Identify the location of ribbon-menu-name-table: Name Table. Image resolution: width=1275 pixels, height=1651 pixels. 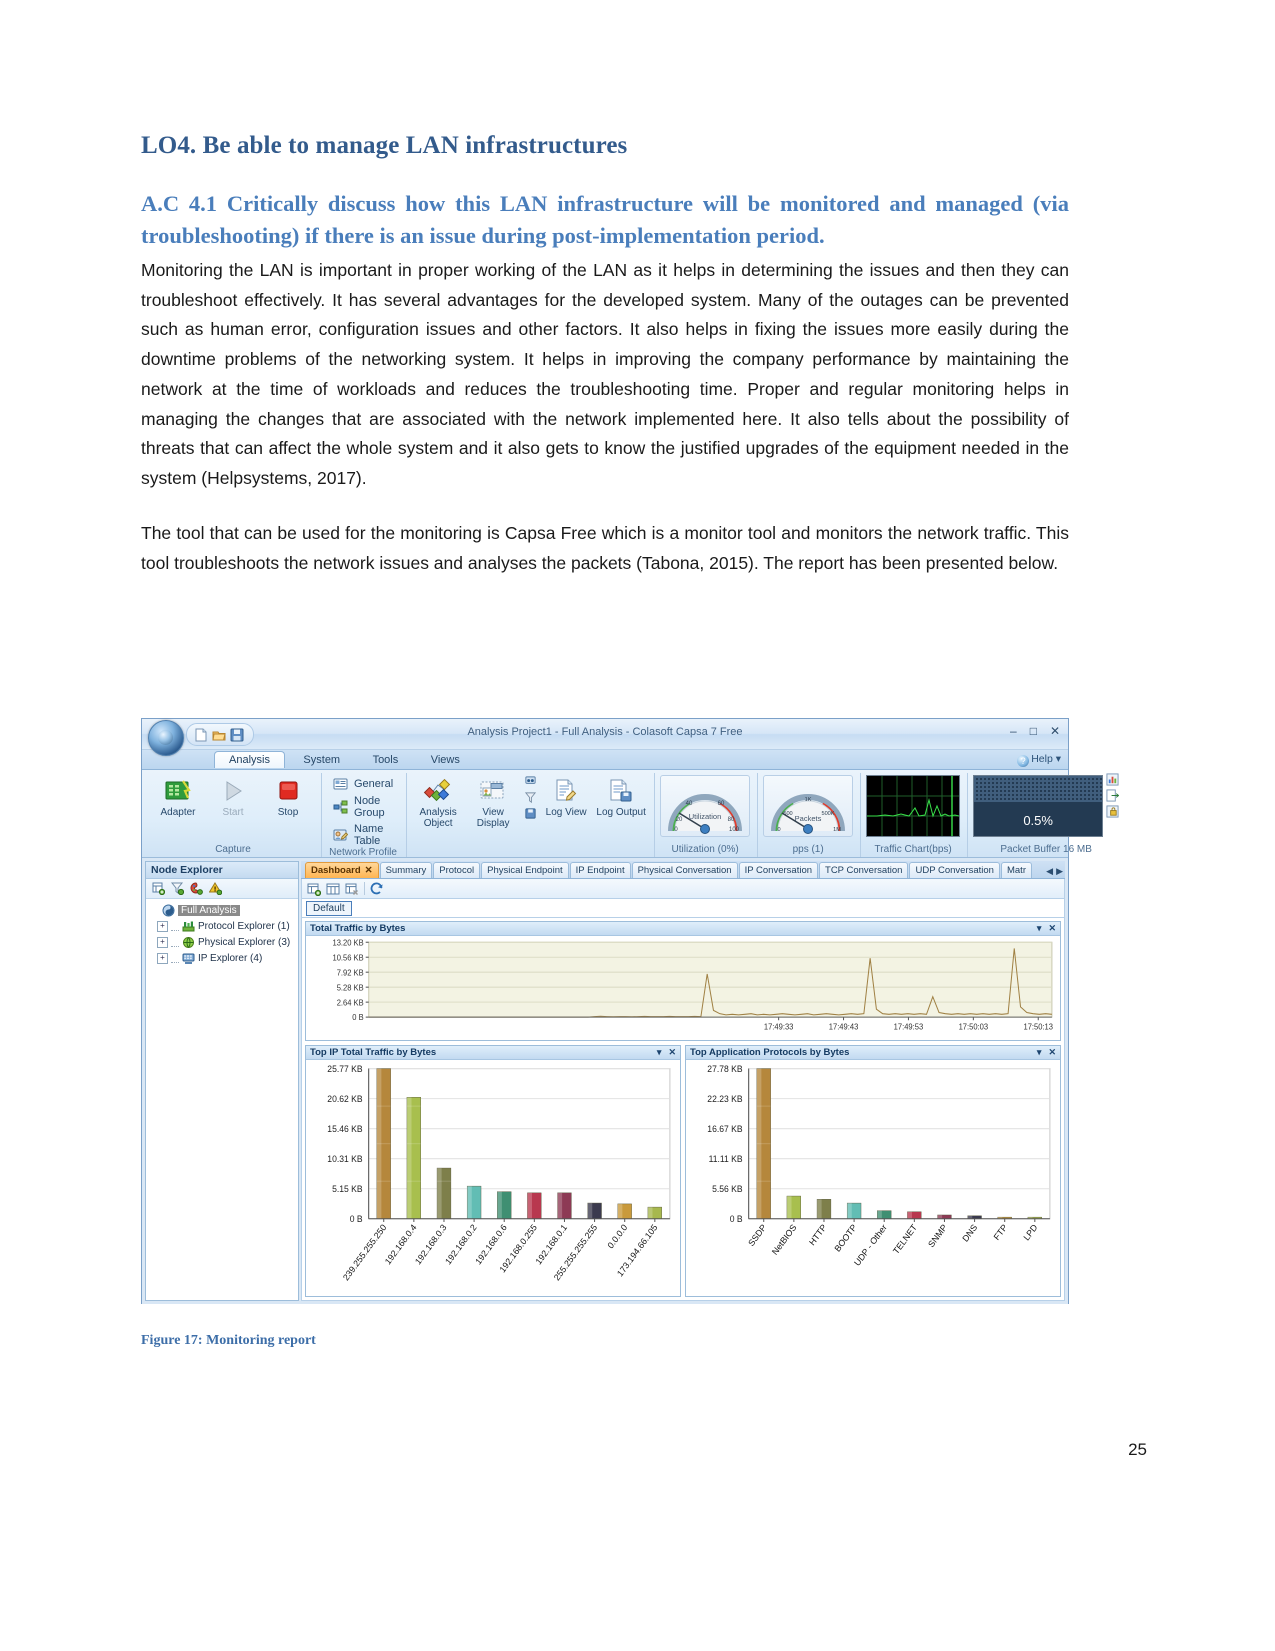
(363, 835).